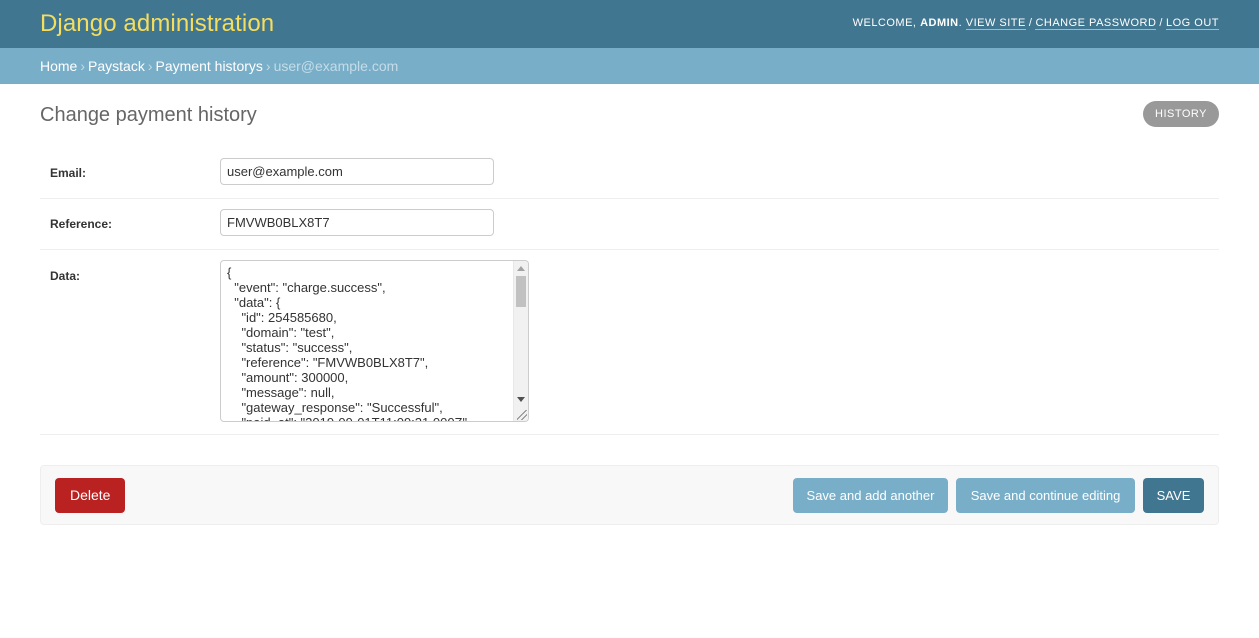 The height and width of the screenshot is (638, 1259). What do you see at coordinates (1045, 495) in the screenshot?
I see `save-and-continue-button: Save and continue editing` at bounding box center [1045, 495].